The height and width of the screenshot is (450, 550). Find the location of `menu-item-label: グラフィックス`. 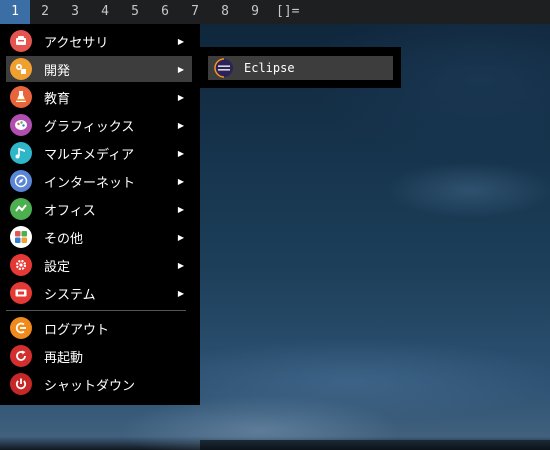

menu-item-label: グラフィックス is located at coordinates (89, 127).